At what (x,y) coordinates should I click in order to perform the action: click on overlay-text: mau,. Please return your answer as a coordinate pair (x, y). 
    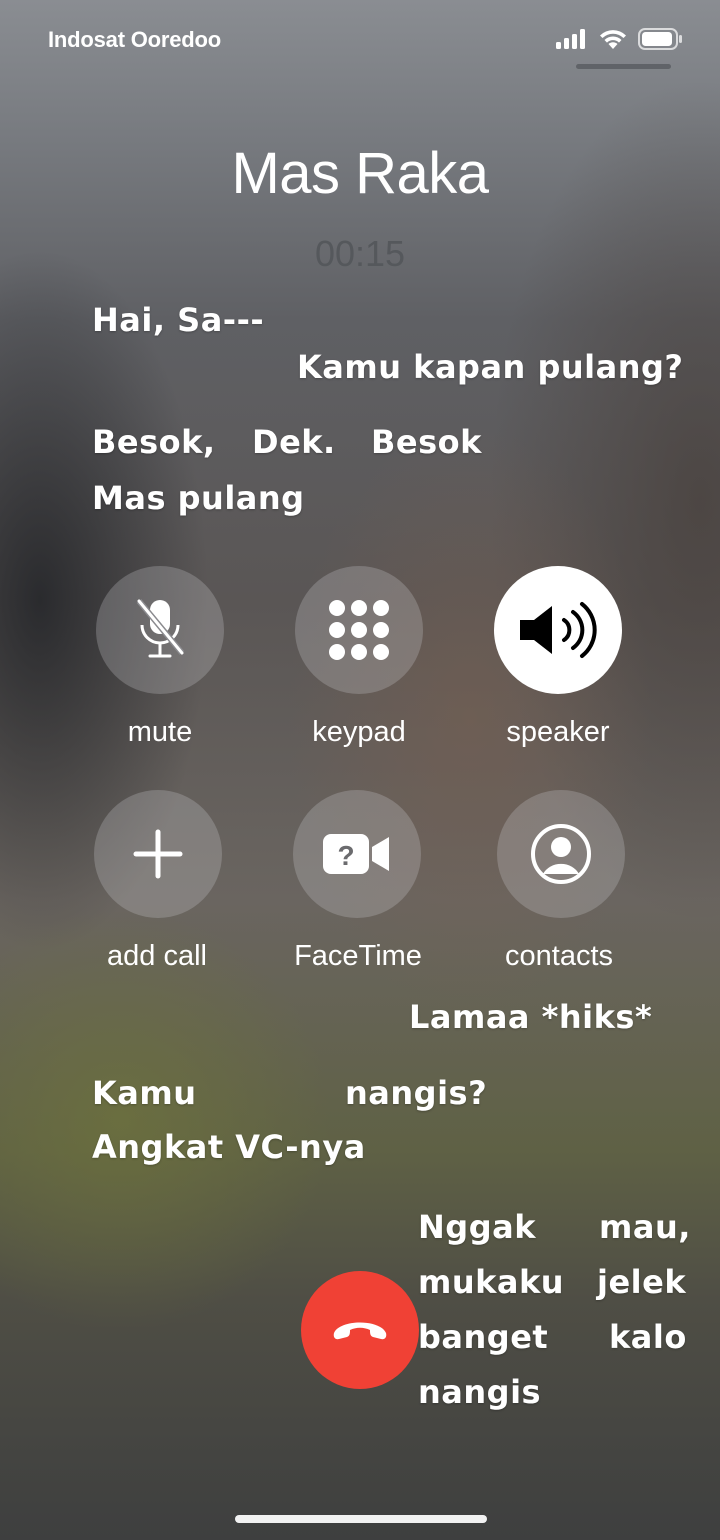
    Looking at the image, I should click on (645, 1227).